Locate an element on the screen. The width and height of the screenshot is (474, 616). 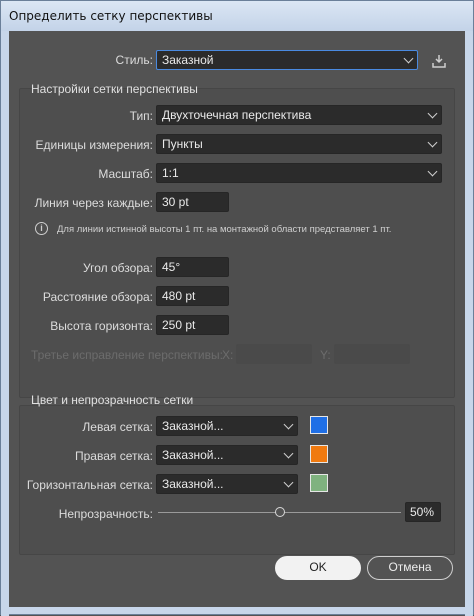
third-vp-x-field is located at coordinates (274, 354).